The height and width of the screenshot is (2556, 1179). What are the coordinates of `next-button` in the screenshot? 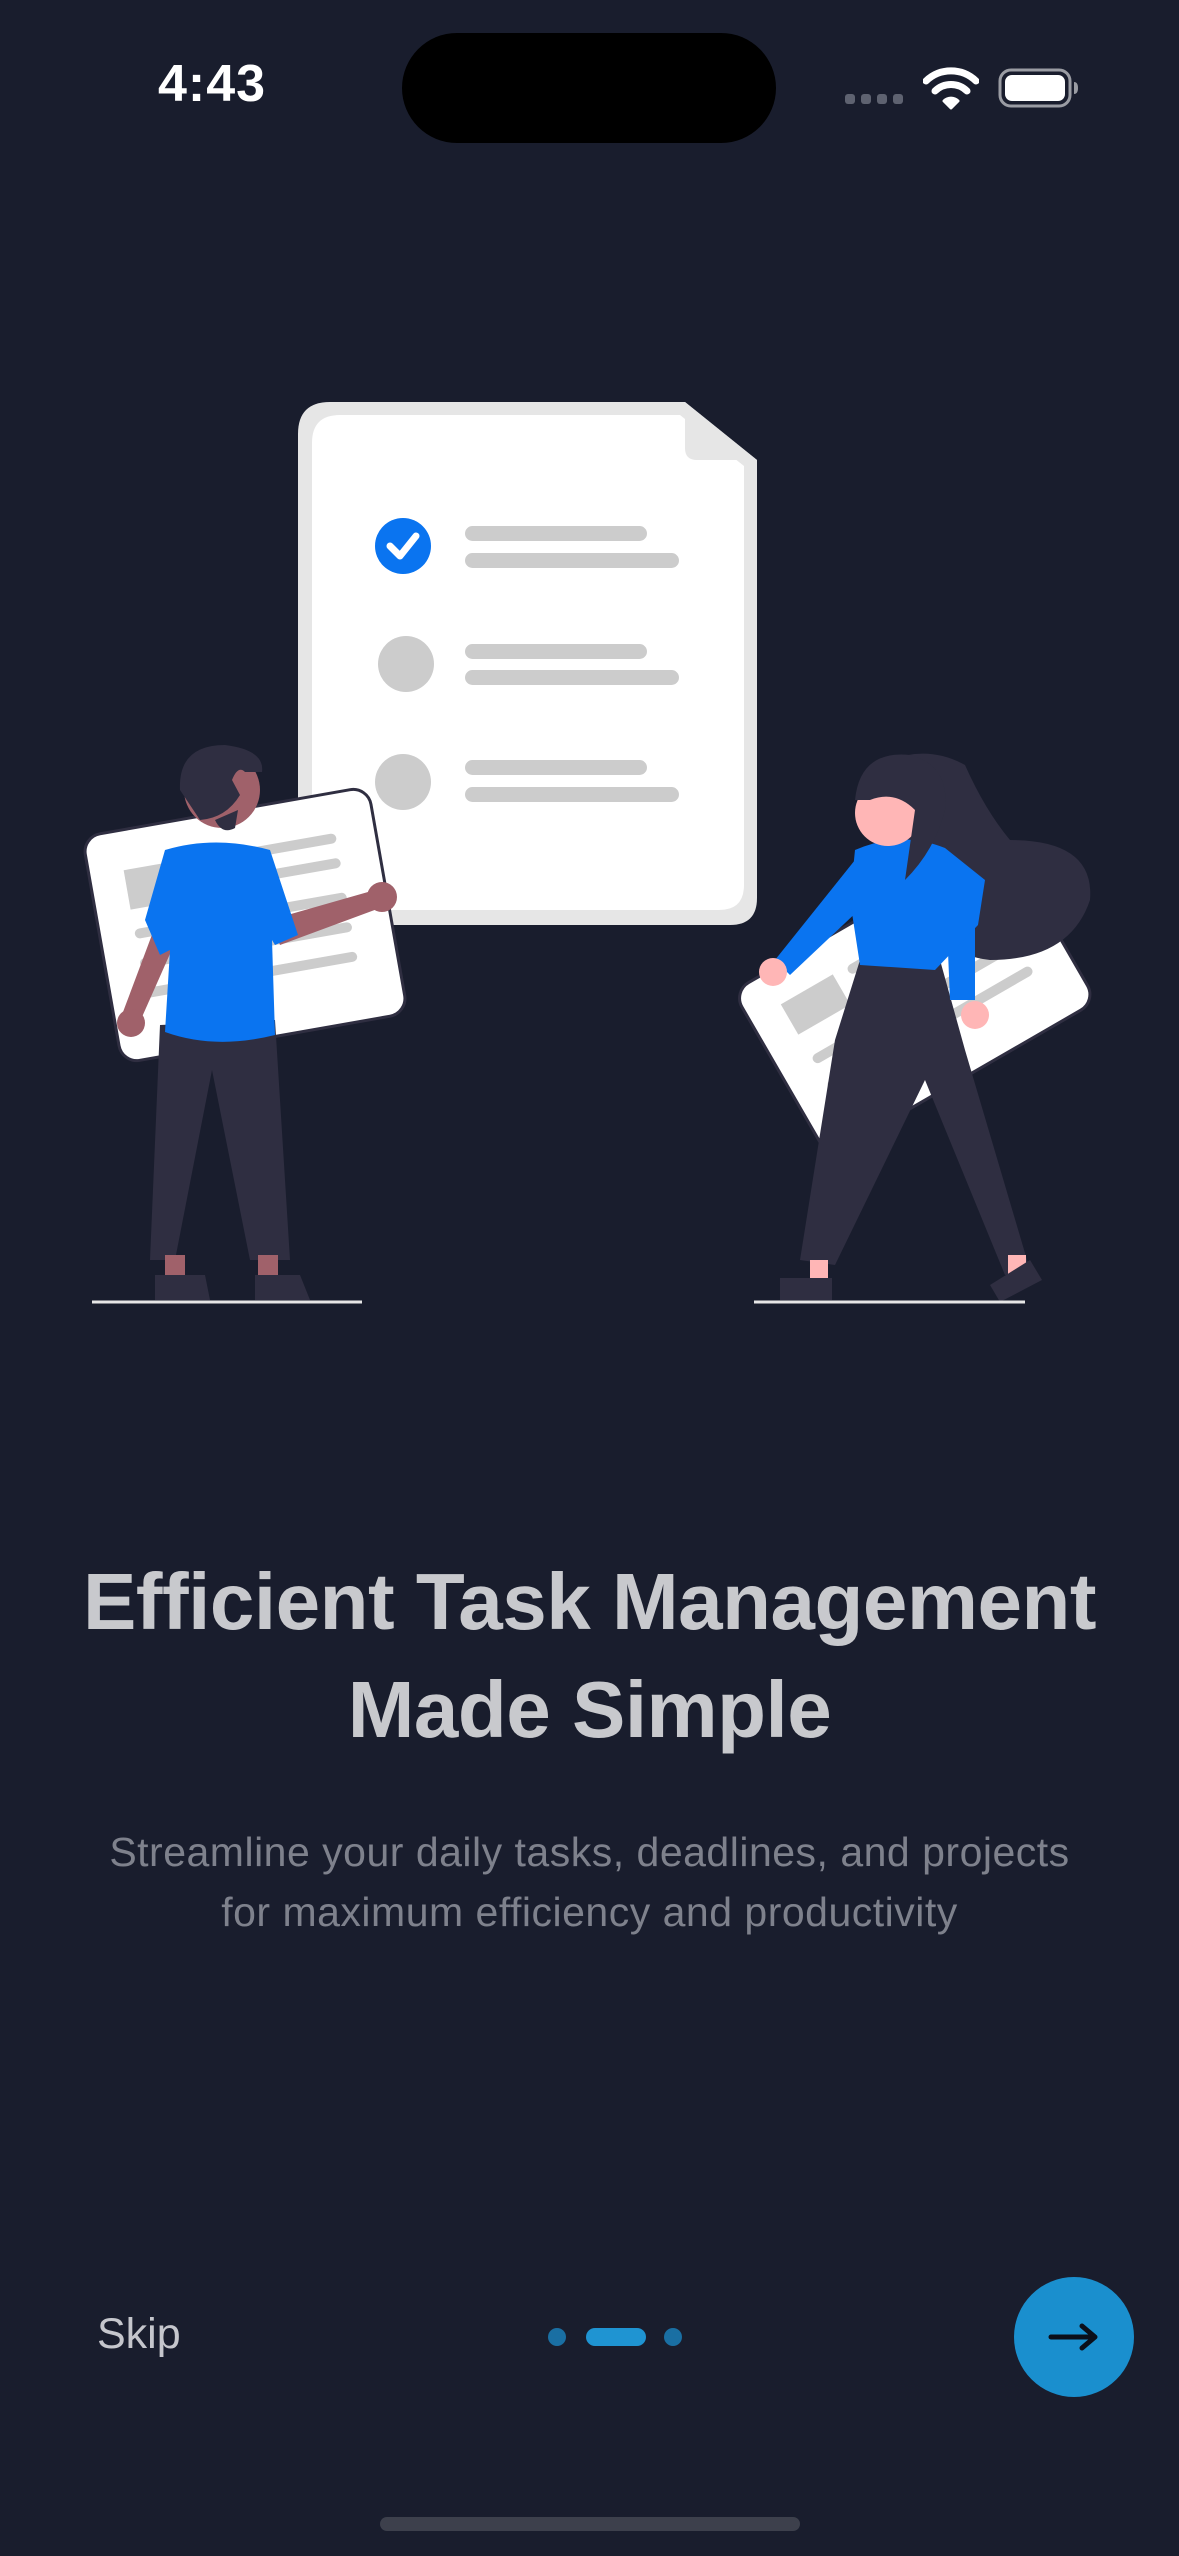 It's located at (1074, 2337).